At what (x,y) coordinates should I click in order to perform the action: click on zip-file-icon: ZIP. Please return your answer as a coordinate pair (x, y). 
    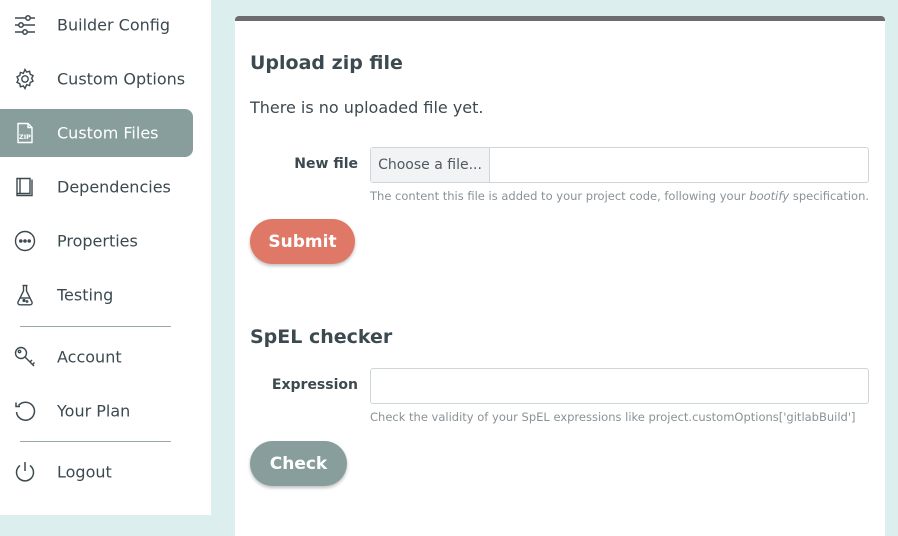
    Looking at the image, I should click on (25, 133).